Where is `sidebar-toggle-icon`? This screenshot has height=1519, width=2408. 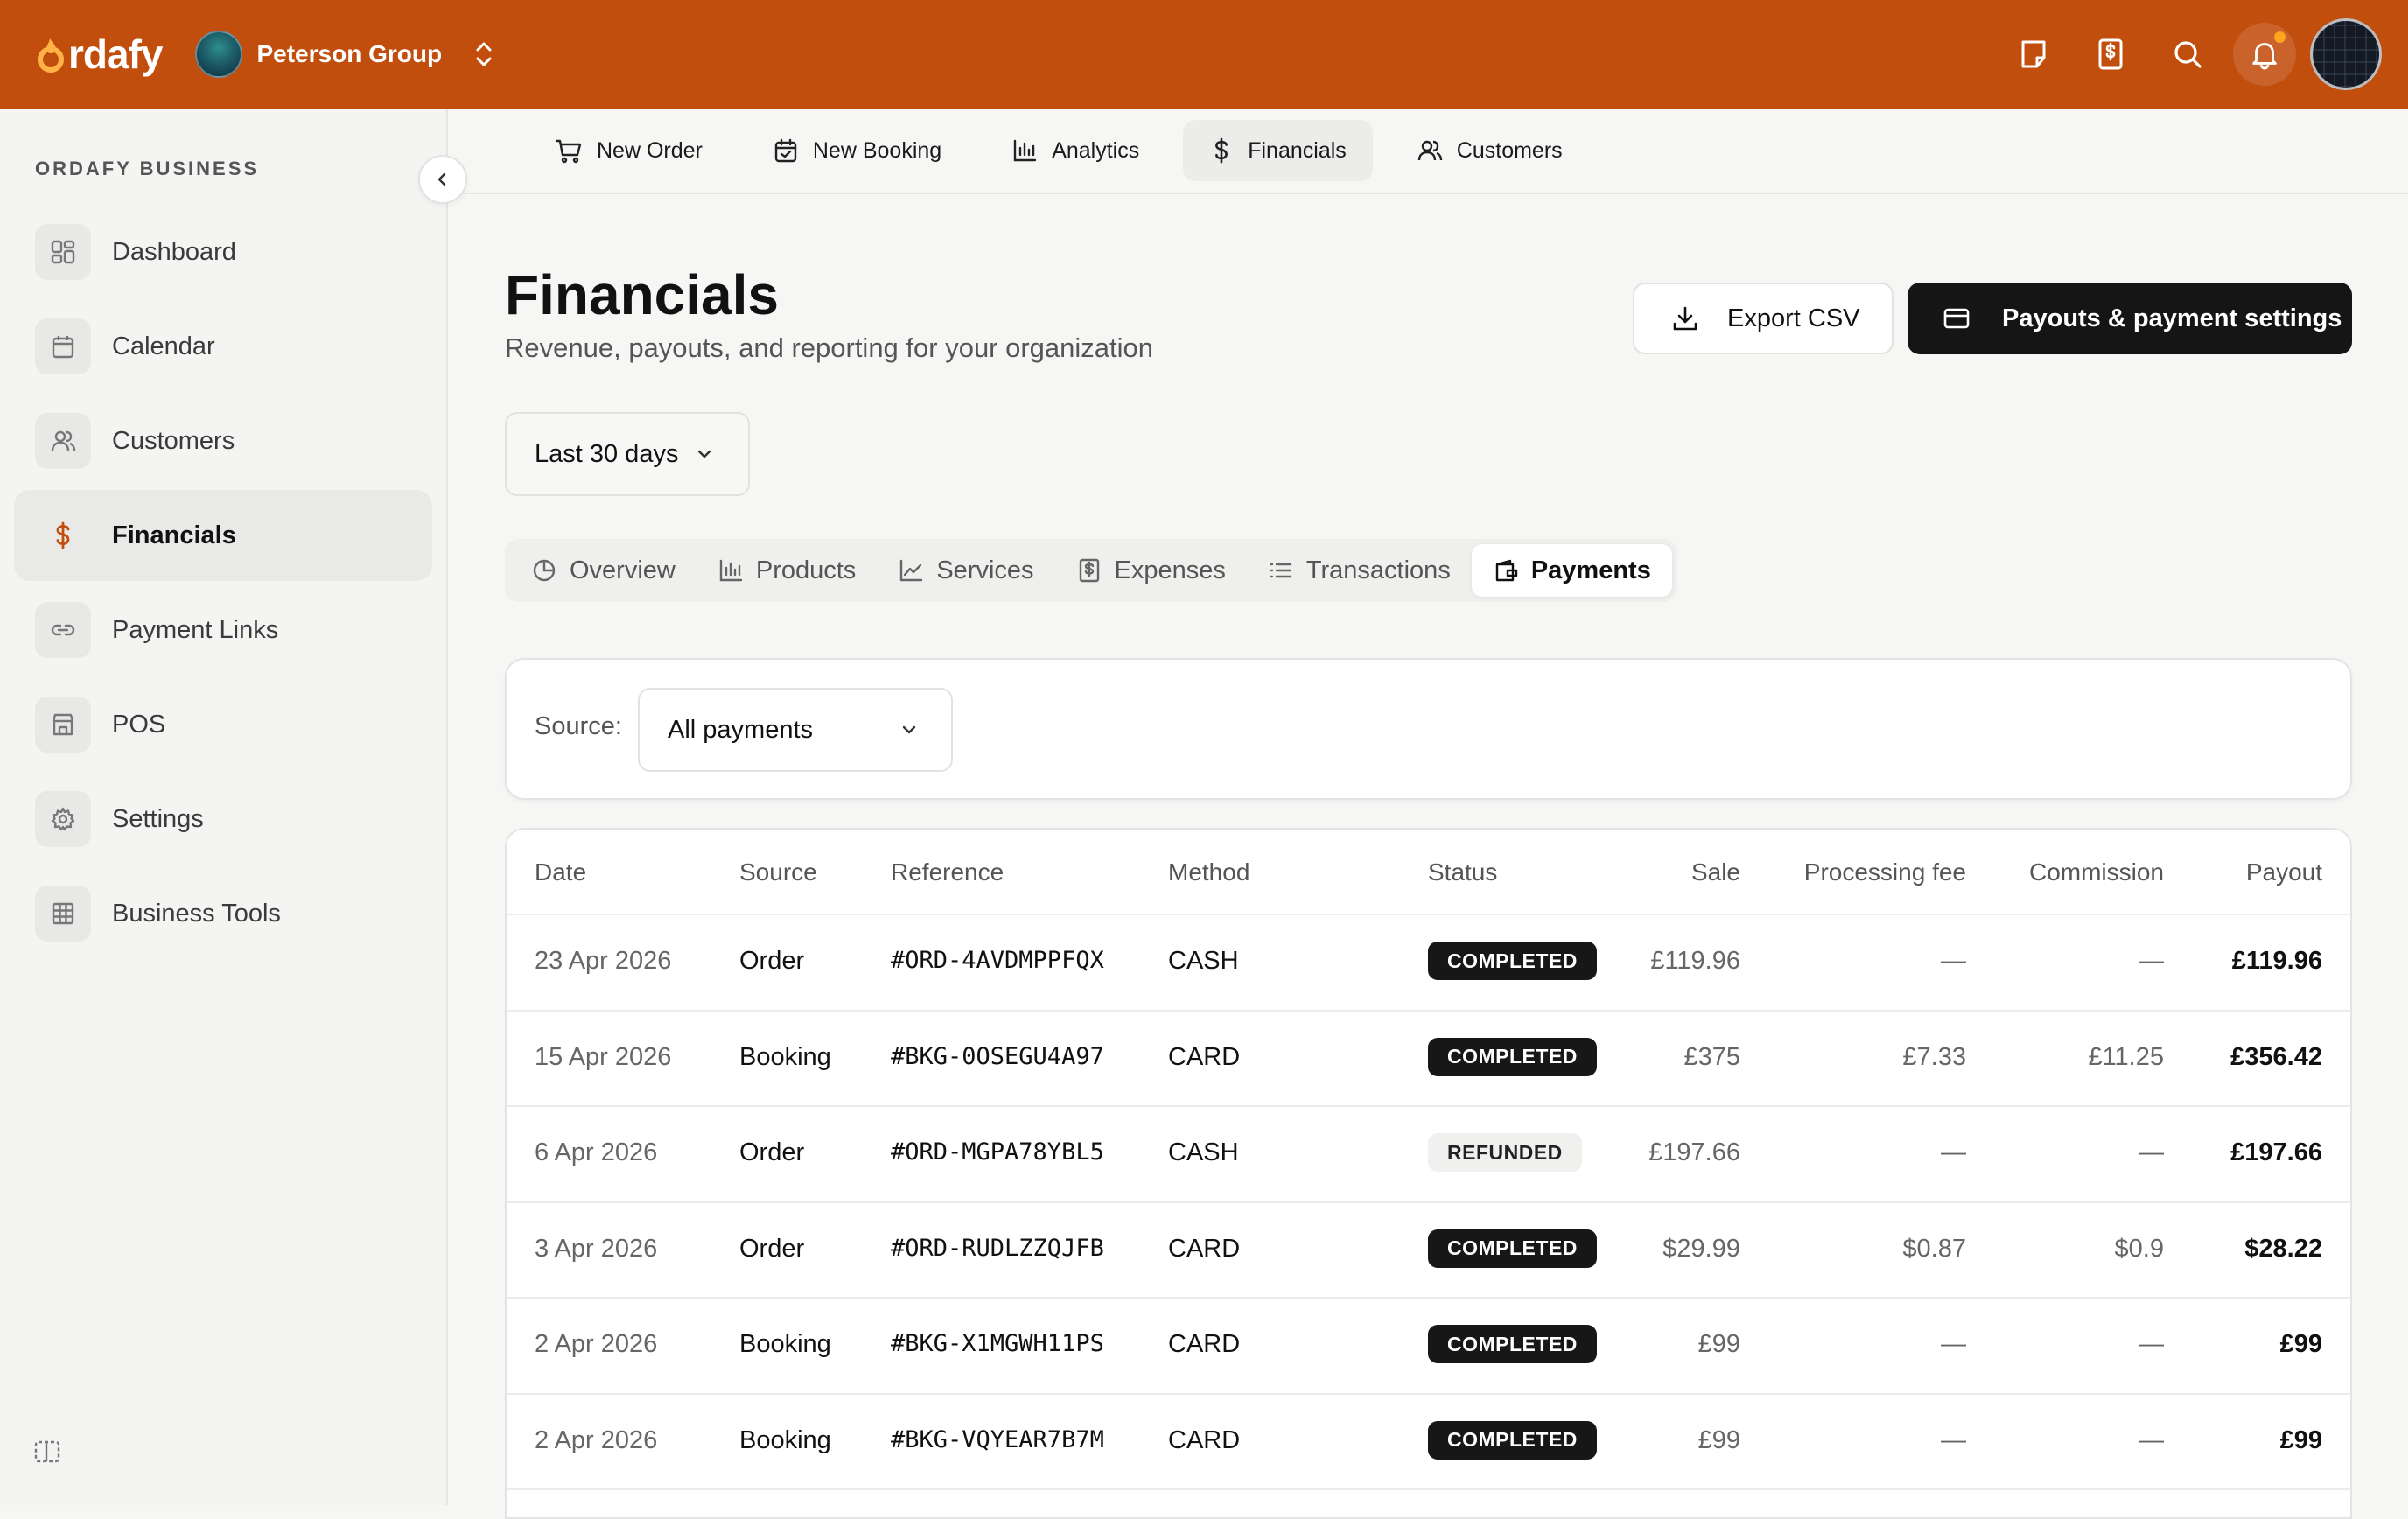
sidebar-toggle-icon is located at coordinates (47, 1451).